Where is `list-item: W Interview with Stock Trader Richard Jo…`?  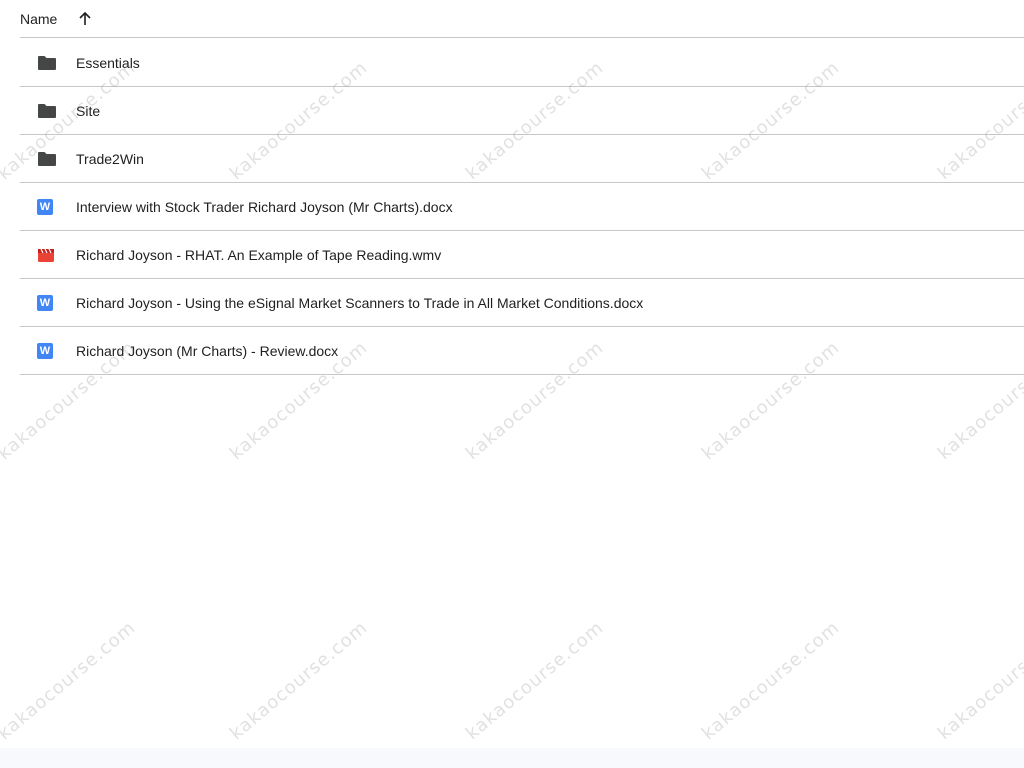 list-item: W Interview with Stock Trader Richard Jo… is located at coordinates (522, 207).